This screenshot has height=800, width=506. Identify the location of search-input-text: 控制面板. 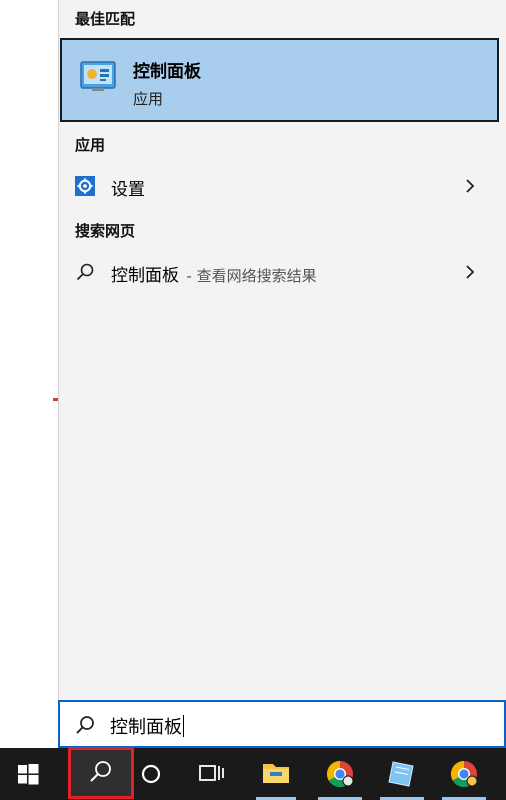
(146, 727).